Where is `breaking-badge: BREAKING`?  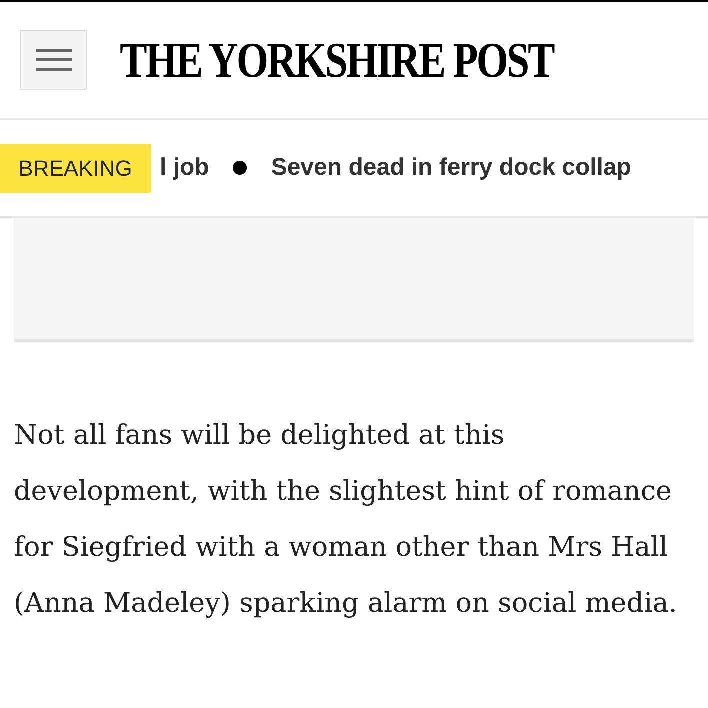
breaking-badge: BREAKING is located at coordinates (75, 168).